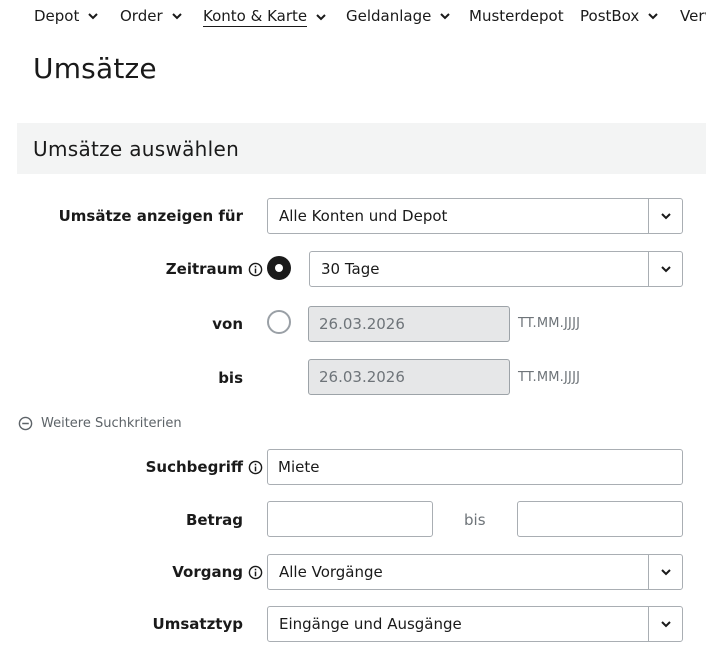 The image size is (706, 651). Describe the element at coordinates (619, 16) in the screenshot. I see `nav-item-postbox: PostBox` at that location.